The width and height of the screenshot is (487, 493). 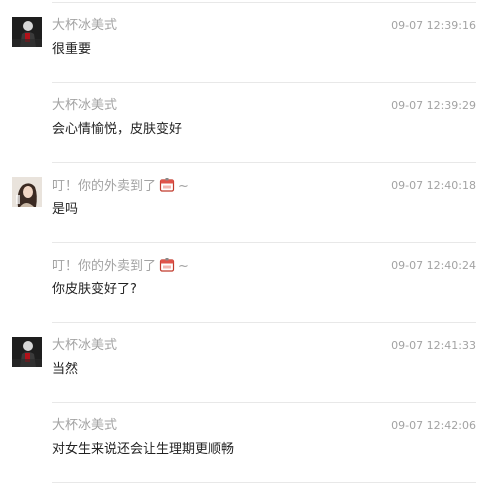 What do you see at coordinates (433, 185) in the screenshot?
I see `message-timestamp: 09-07 12:40:18` at bounding box center [433, 185].